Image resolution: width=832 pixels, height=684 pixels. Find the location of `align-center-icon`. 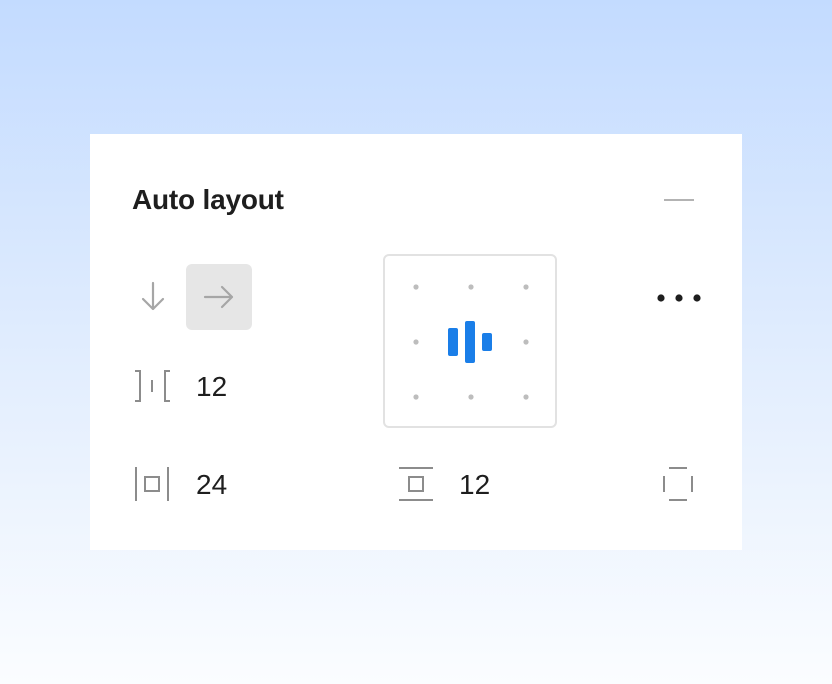

align-center-icon is located at coordinates (470, 342).